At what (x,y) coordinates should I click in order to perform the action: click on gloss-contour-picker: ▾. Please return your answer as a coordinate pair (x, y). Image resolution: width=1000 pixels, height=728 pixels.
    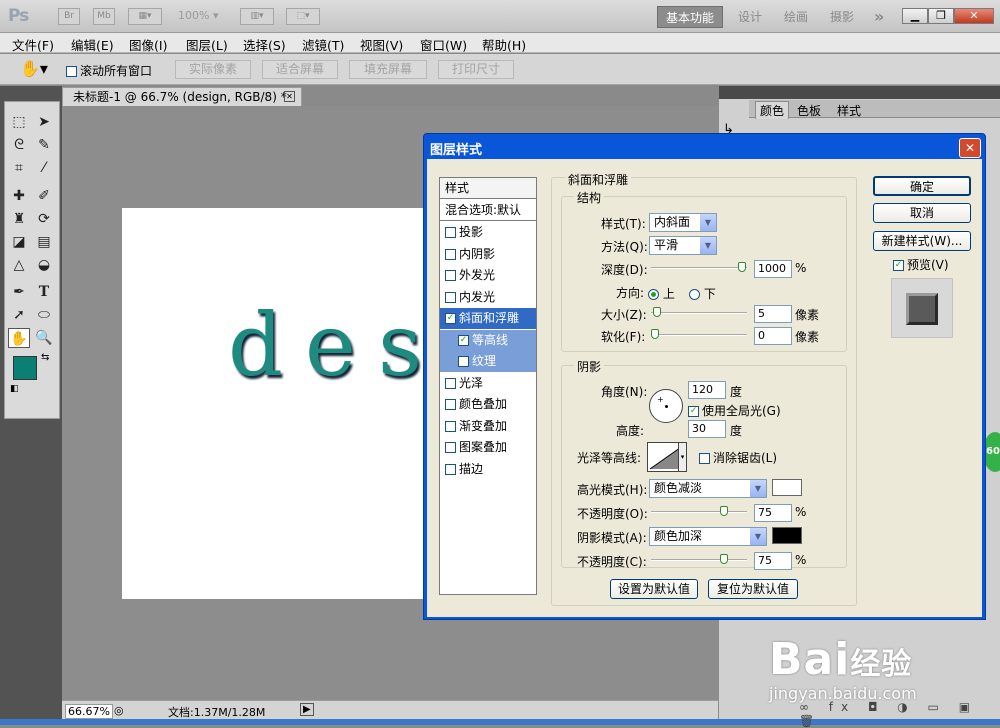
    Looking at the image, I should click on (667, 457).